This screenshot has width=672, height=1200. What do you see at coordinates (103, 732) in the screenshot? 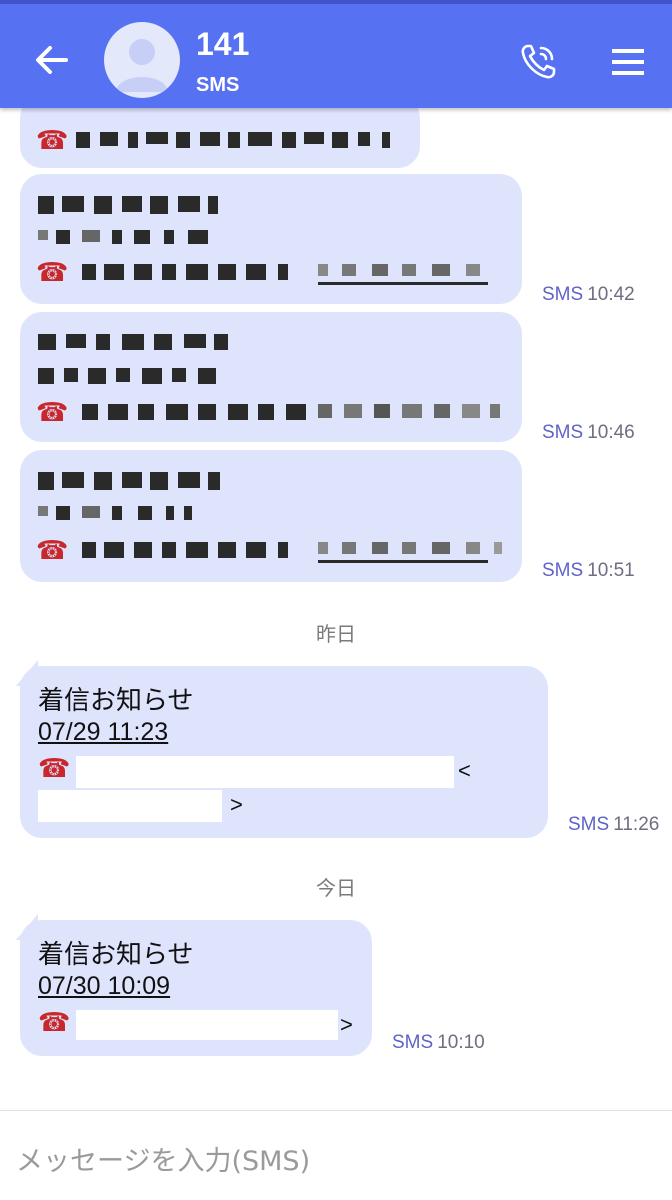
I see `message-datetime-link: 07/29 11:23` at bounding box center [103, 732].